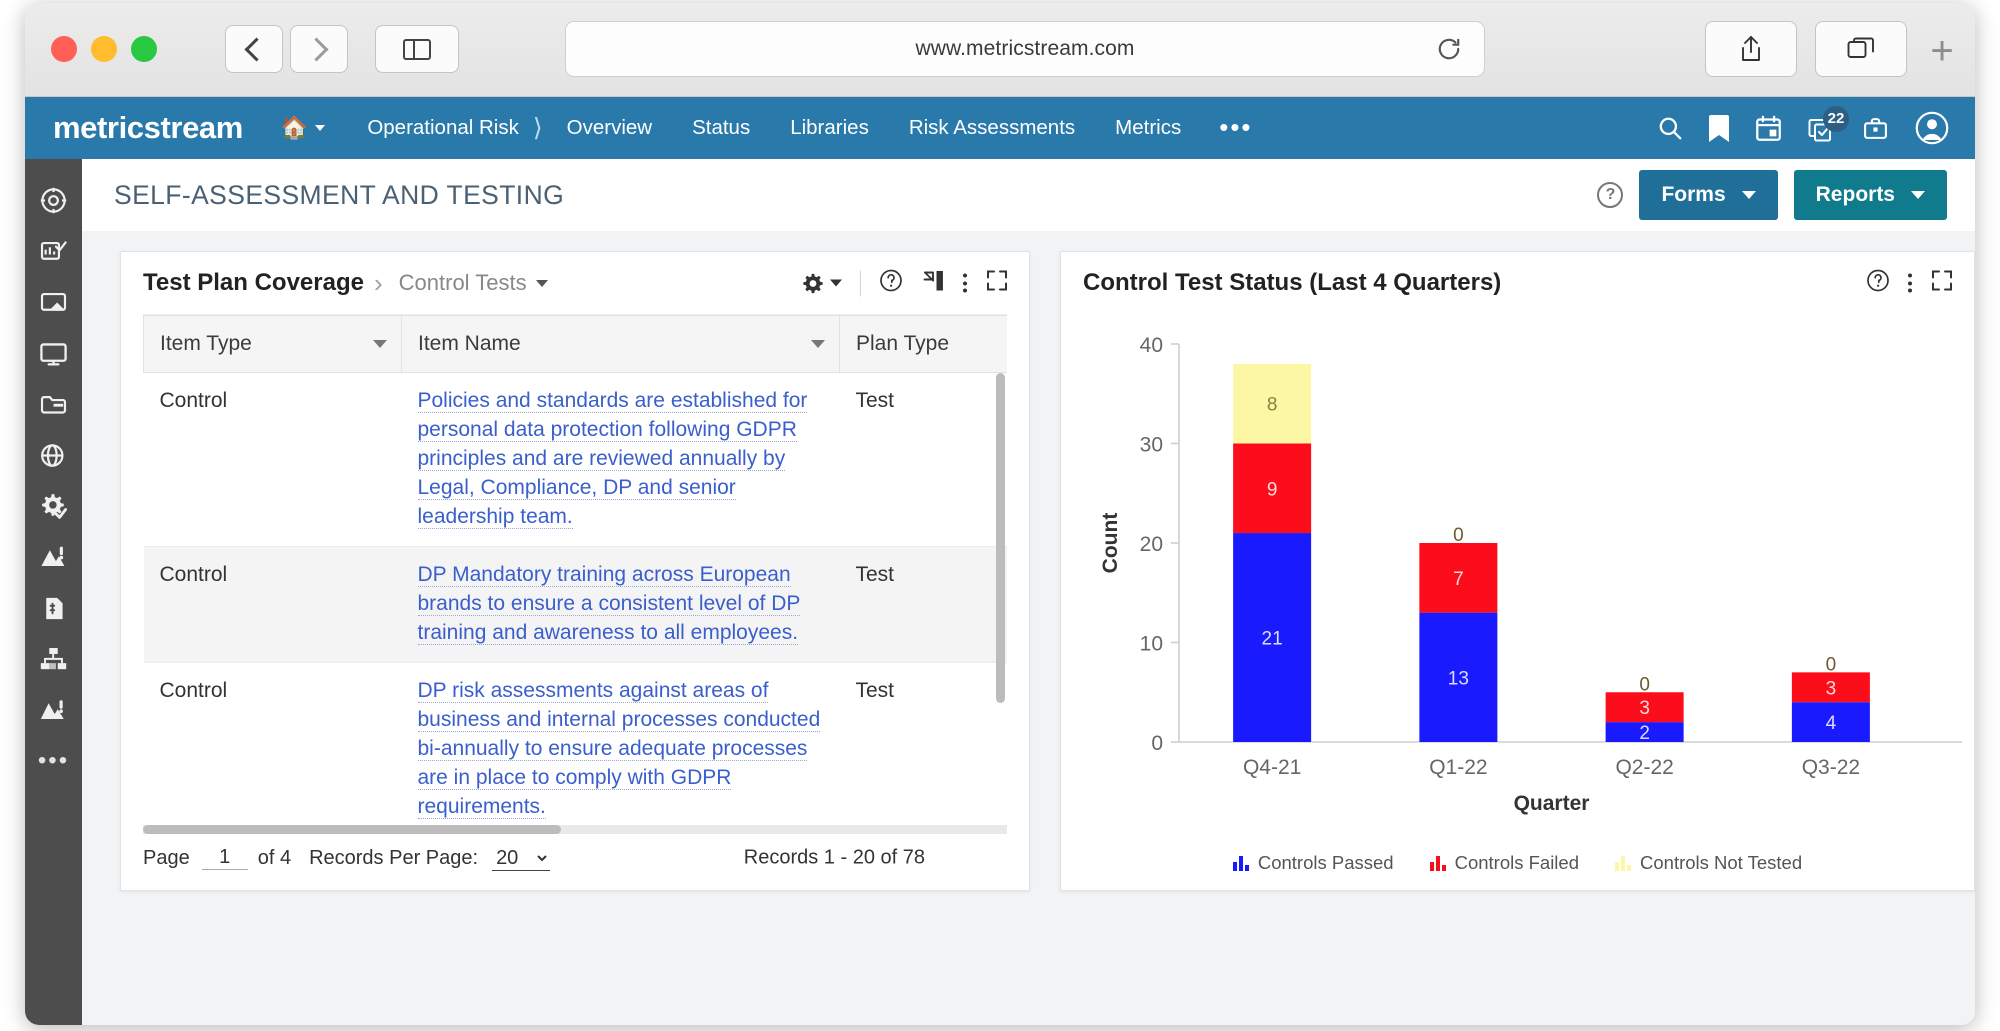 The width and height of the screenshot is (2000, 1031). What do you see at coordinates (144, 49) in the screenshot?
I see `maximize-window-button` at bounding box center [144, 49].